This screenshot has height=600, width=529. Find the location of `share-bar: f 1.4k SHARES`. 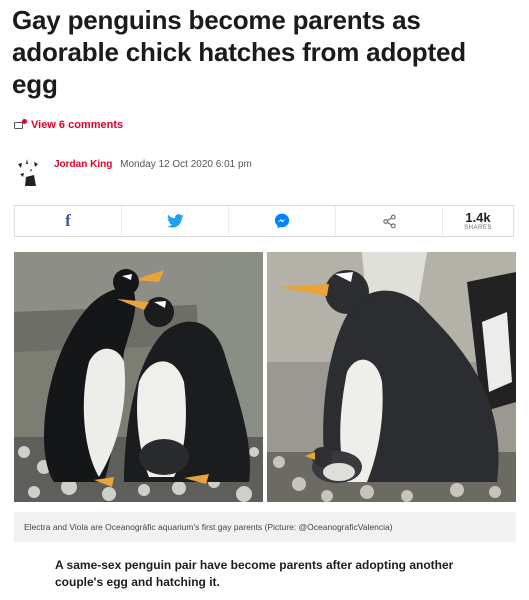

share-bar: f 1.4k SHARES is located at coordinates (264, 221).